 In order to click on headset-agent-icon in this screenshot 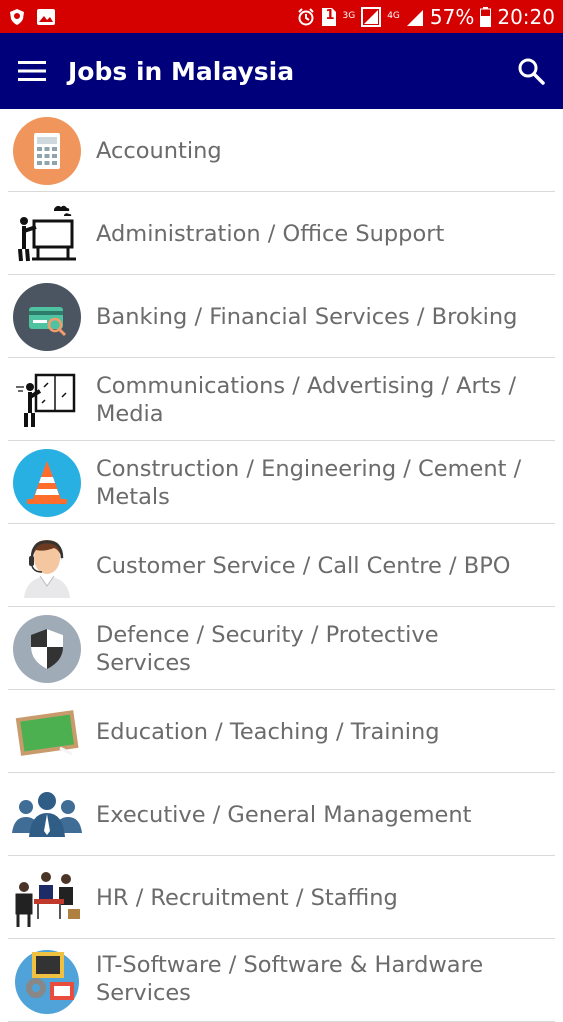, I will do `click(47, 566)`.